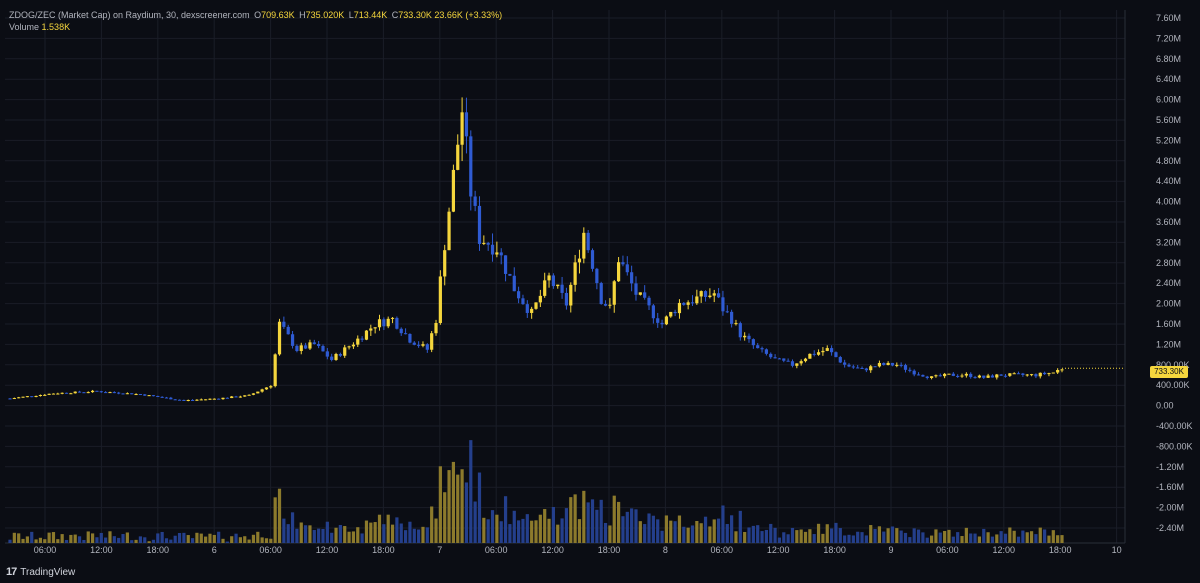 Image resolution: width=1200 pixels, height=583 pixels. What do you see at coordinates (40, 572) in the screenshot?
I see `tradingview-brand: 17 TradingView` at bounding box center [40, 572].